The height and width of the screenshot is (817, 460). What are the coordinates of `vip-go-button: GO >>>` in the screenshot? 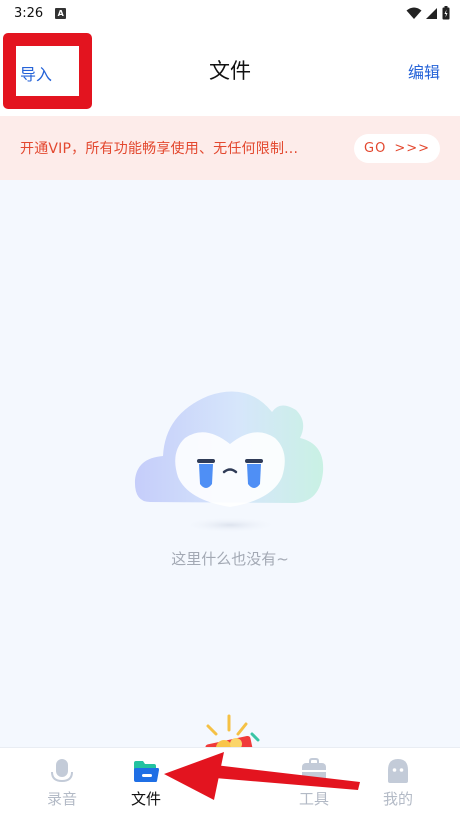 It's located at (397, 148).